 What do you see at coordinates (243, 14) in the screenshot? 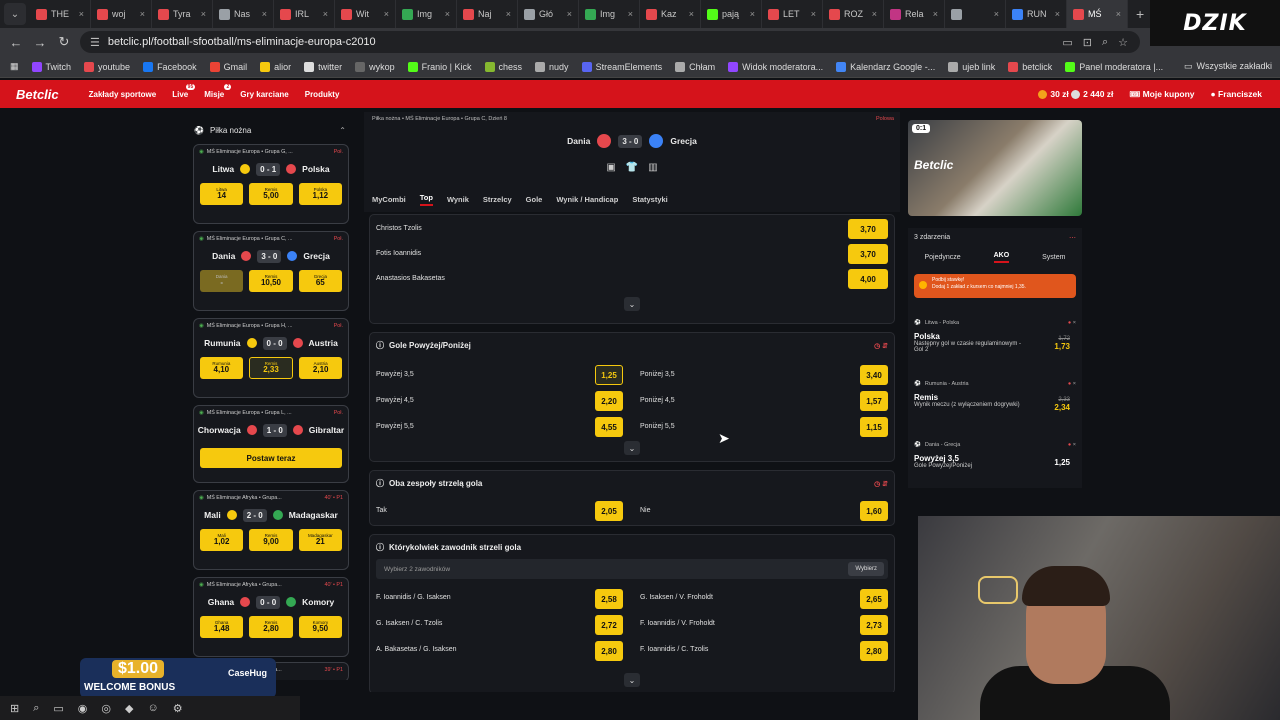
I see `browser-tab: Nas ×` at bounding box center [243, 14].